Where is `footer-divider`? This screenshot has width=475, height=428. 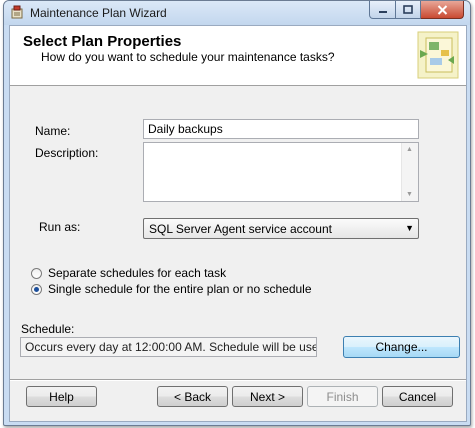 footer-divider is located at coordinates (238, 380).